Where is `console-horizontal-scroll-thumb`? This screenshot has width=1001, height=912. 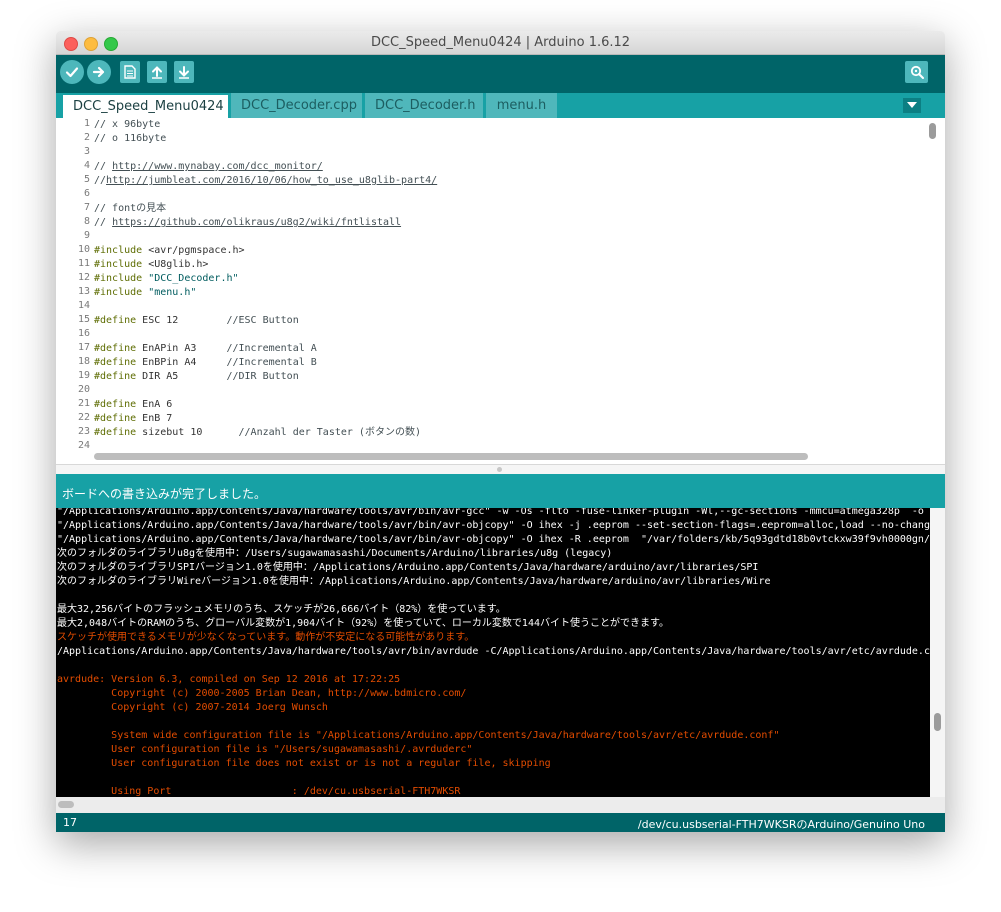
console-horizontal-scroll-thumb is located at coordinates (66, 804).